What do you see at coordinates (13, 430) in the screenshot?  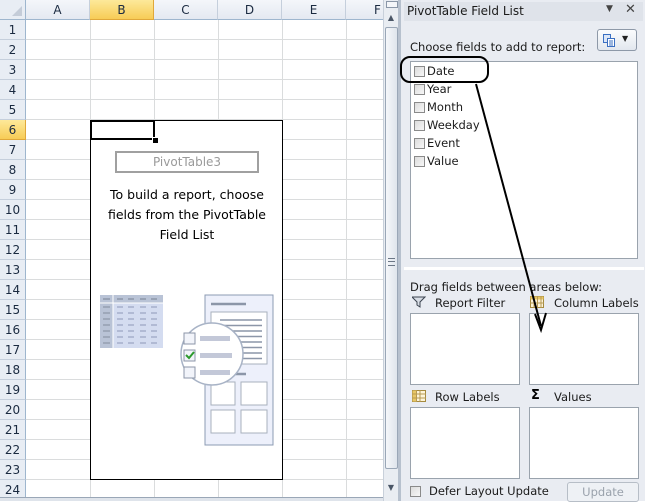 I see `row-header-21: 21` at bounding box center [13, 430].